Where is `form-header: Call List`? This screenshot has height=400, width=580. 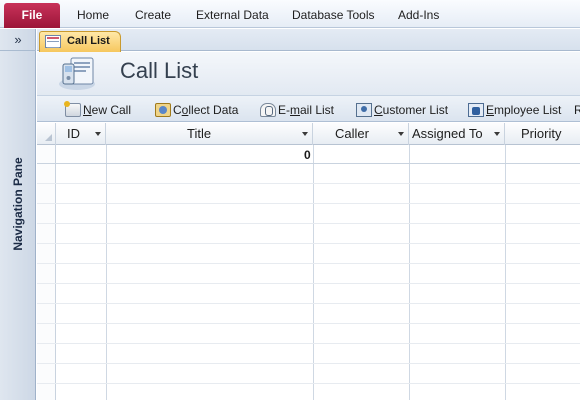
form-header: Call List is located at coordinates (308, 73).